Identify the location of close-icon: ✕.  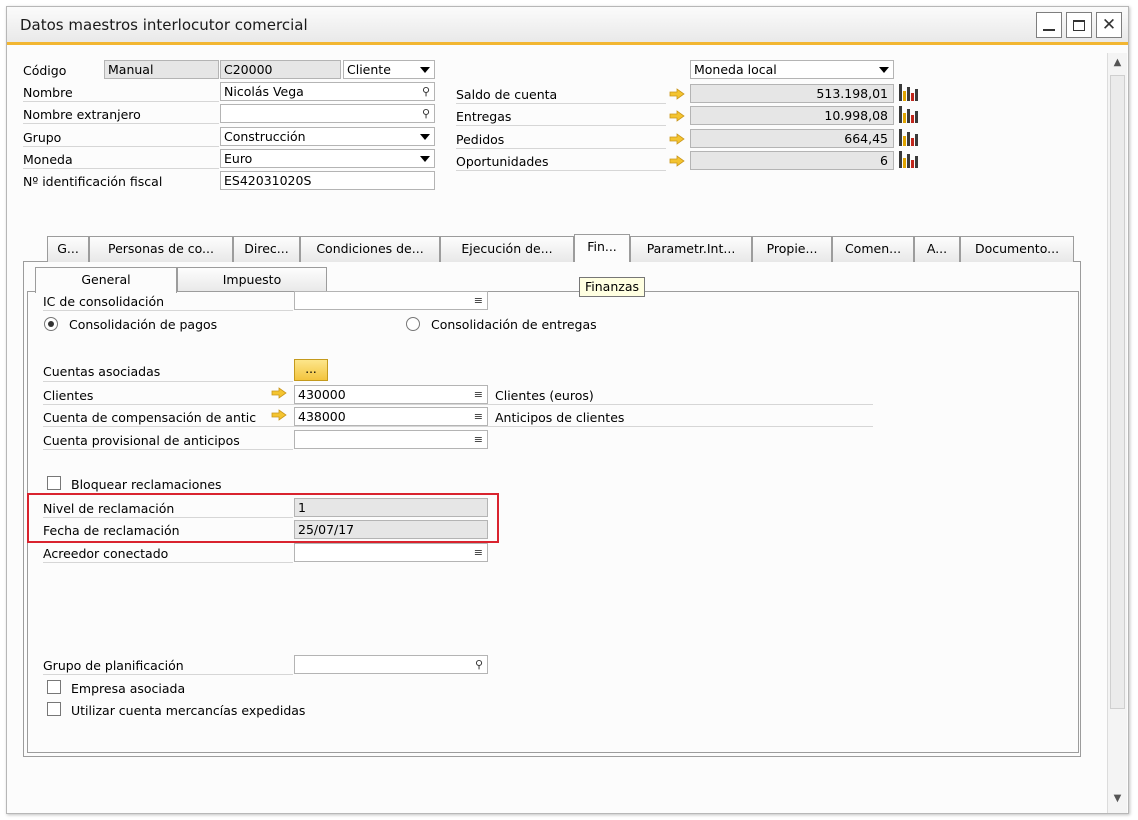
(1109, 24).